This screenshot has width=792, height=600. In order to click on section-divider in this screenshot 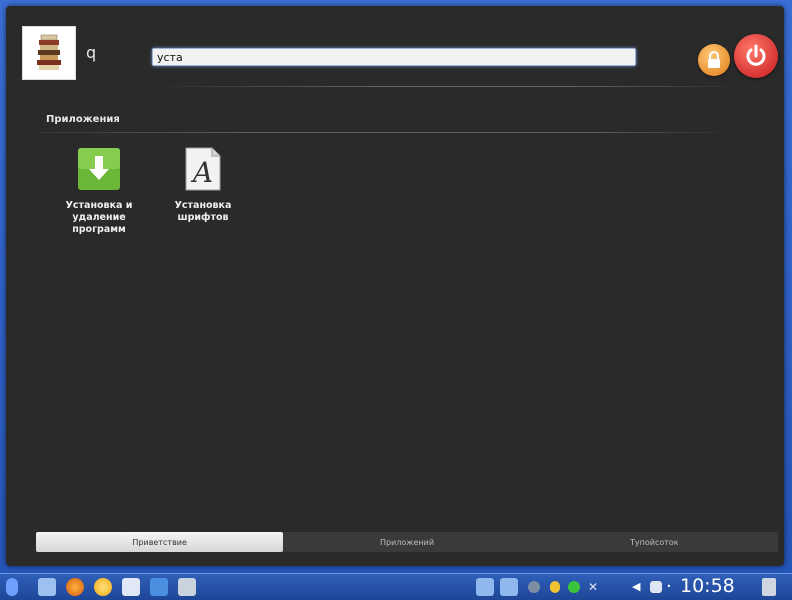, I will do `click(387, 132)`.